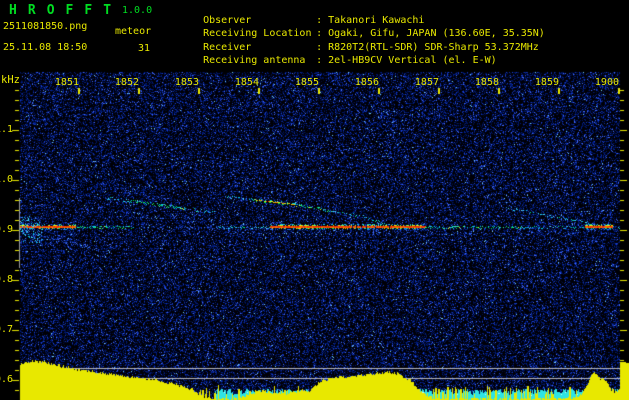 Image resolution: width=629 pixels, height=400 pixels. What do you see at coordinates (144, 48) in the screenshot?
I see `echo-count: 31` at bounding box center [144, 48].